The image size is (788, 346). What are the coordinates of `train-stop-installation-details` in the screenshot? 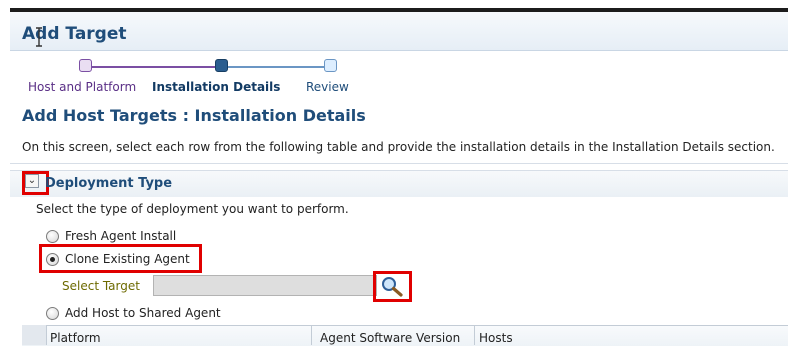 It's located at (221, 65).